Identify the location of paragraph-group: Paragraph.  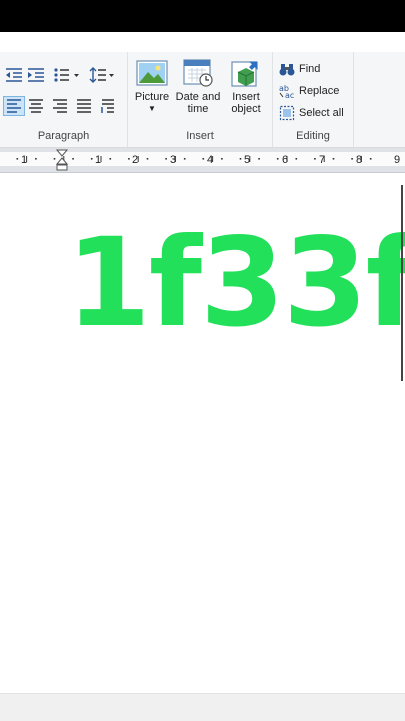
(64, 99).